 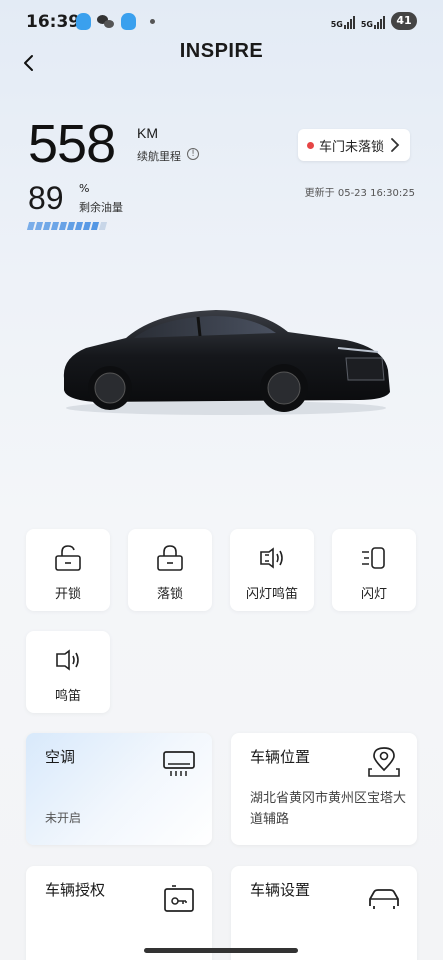 I want to click on flash-lights-button: 闪灯, so click(x=374, y=570).